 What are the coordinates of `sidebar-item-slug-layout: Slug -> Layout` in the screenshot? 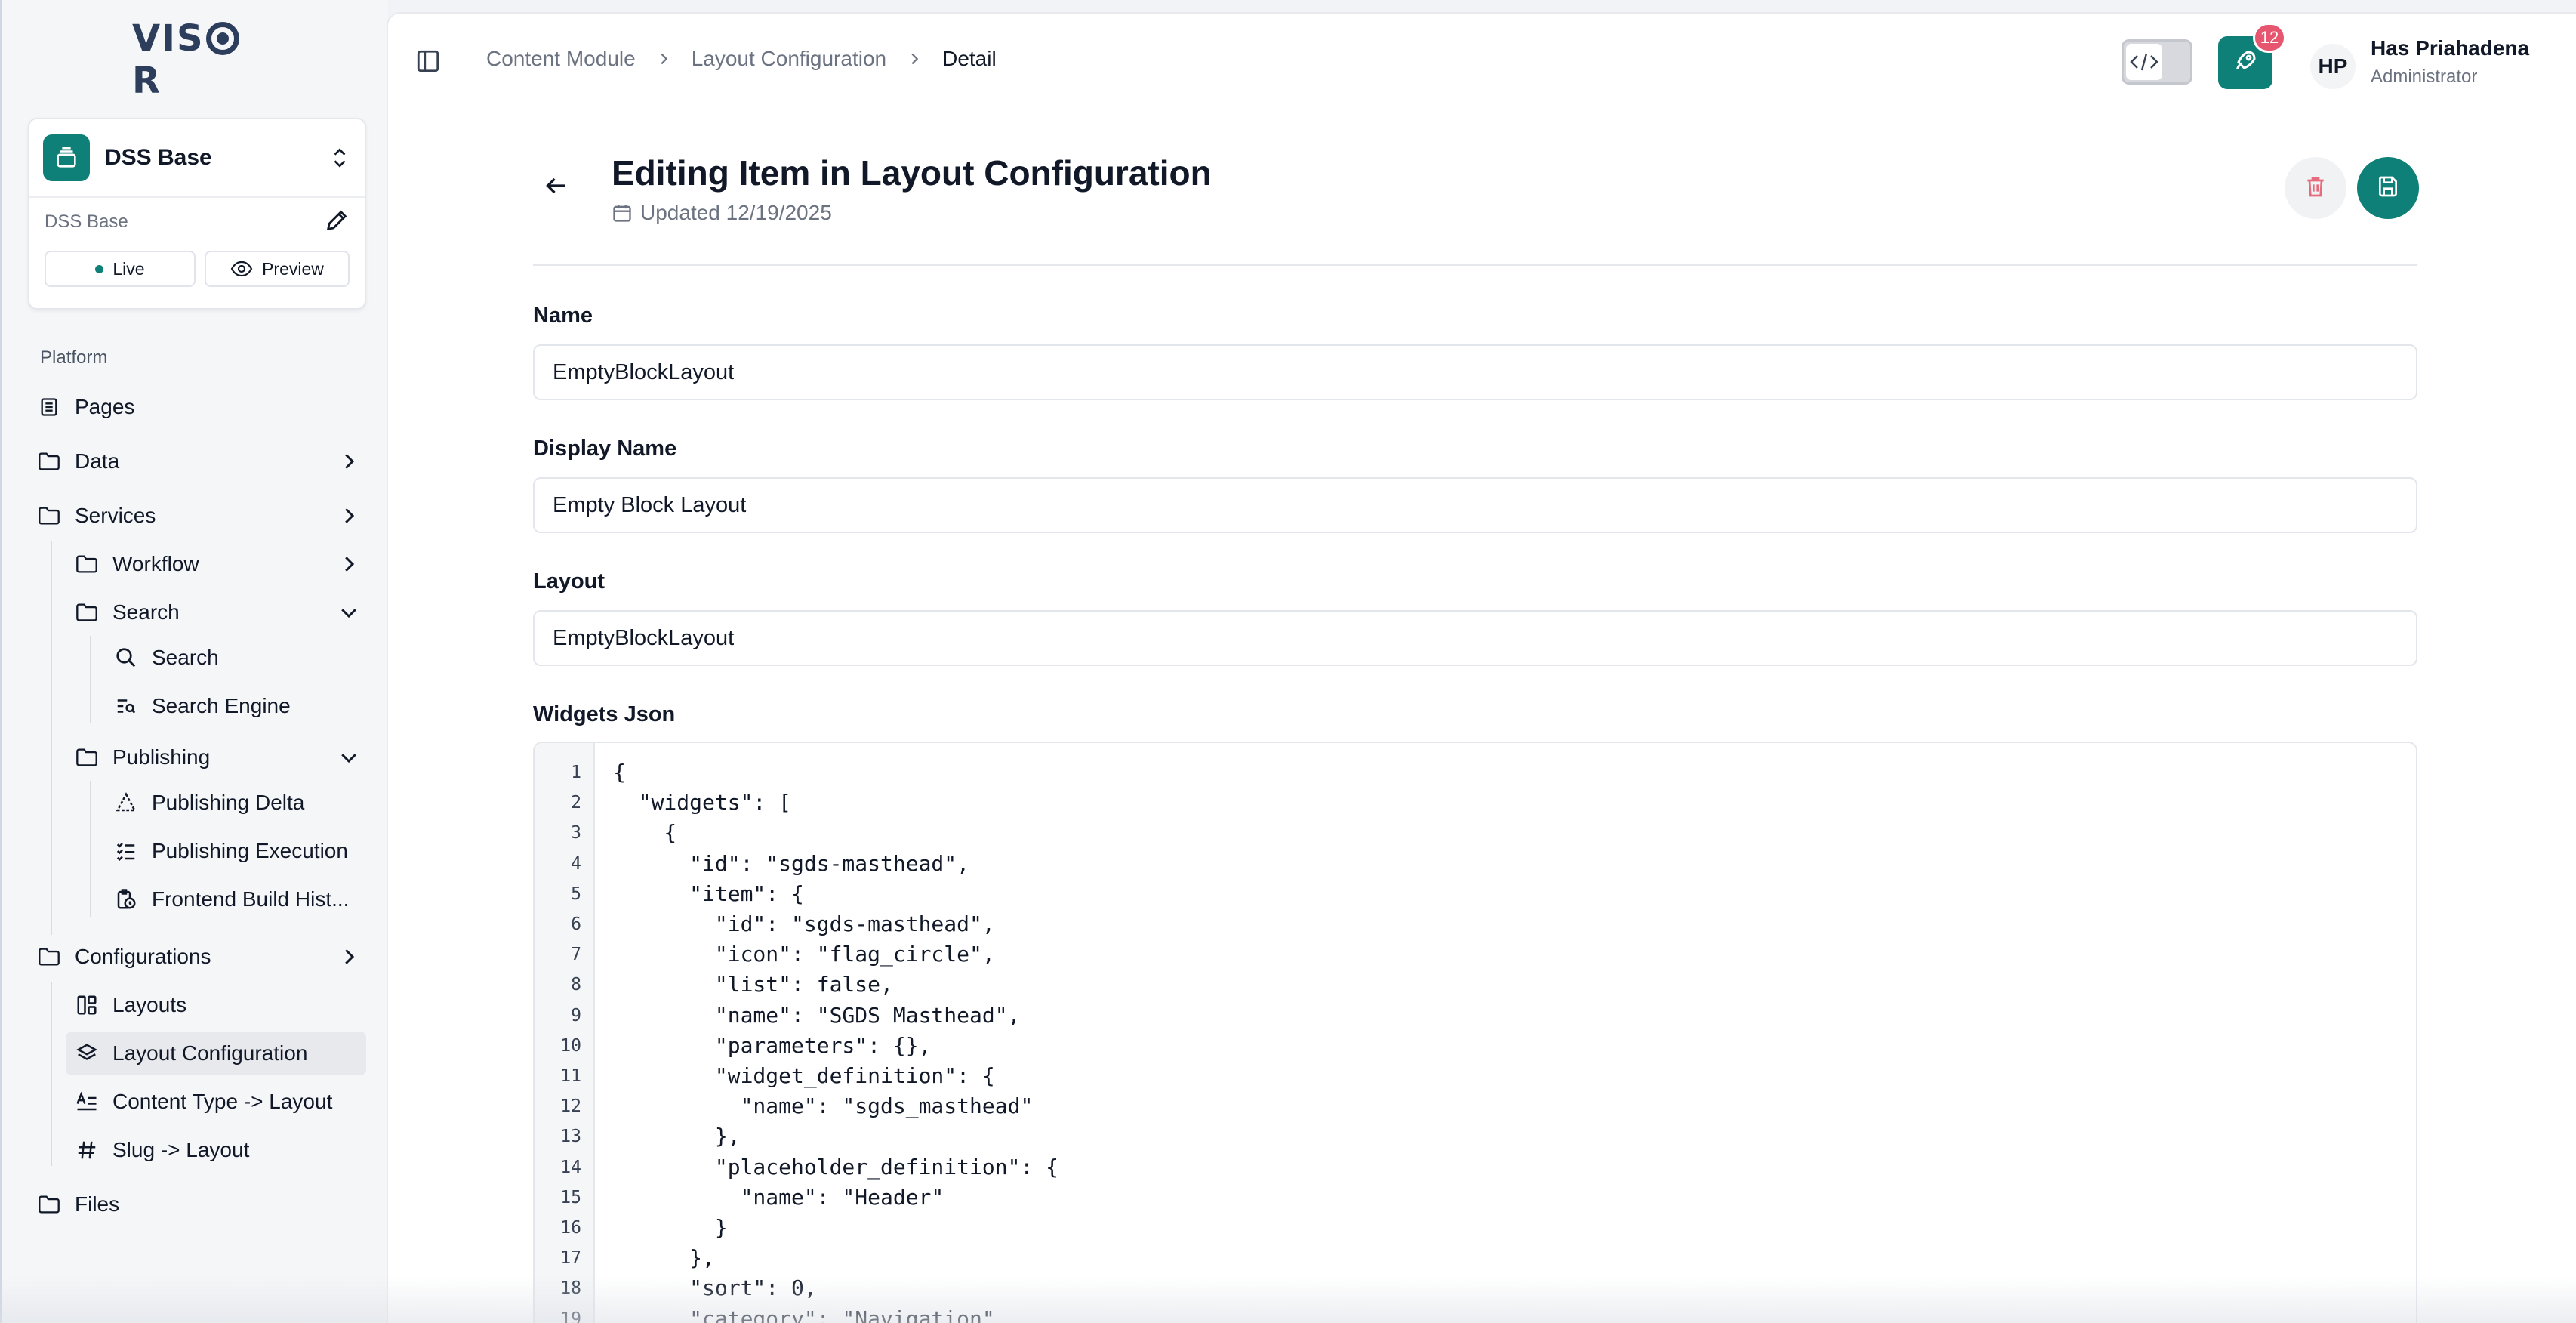 It's located at (222, 1150).